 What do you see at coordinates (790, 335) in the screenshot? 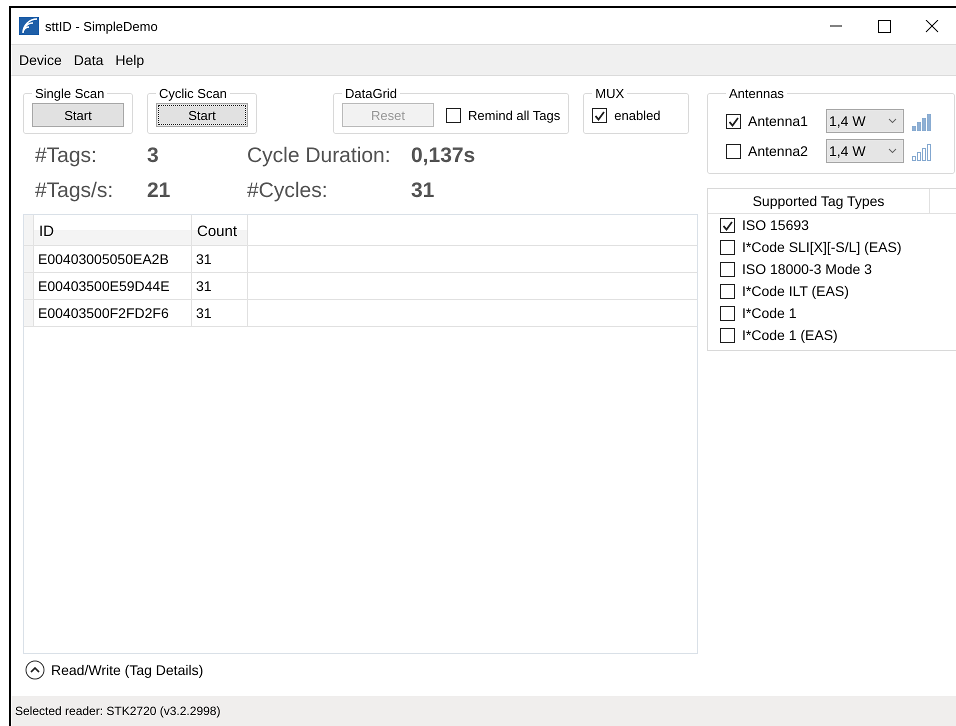
I see `checkbox-label: I*Code 1 (EAS)` at bounding box center [790, 335].